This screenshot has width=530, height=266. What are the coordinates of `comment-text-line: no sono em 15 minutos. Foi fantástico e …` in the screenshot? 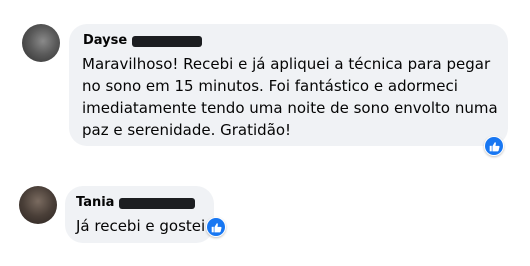 It's located at (270, 86).